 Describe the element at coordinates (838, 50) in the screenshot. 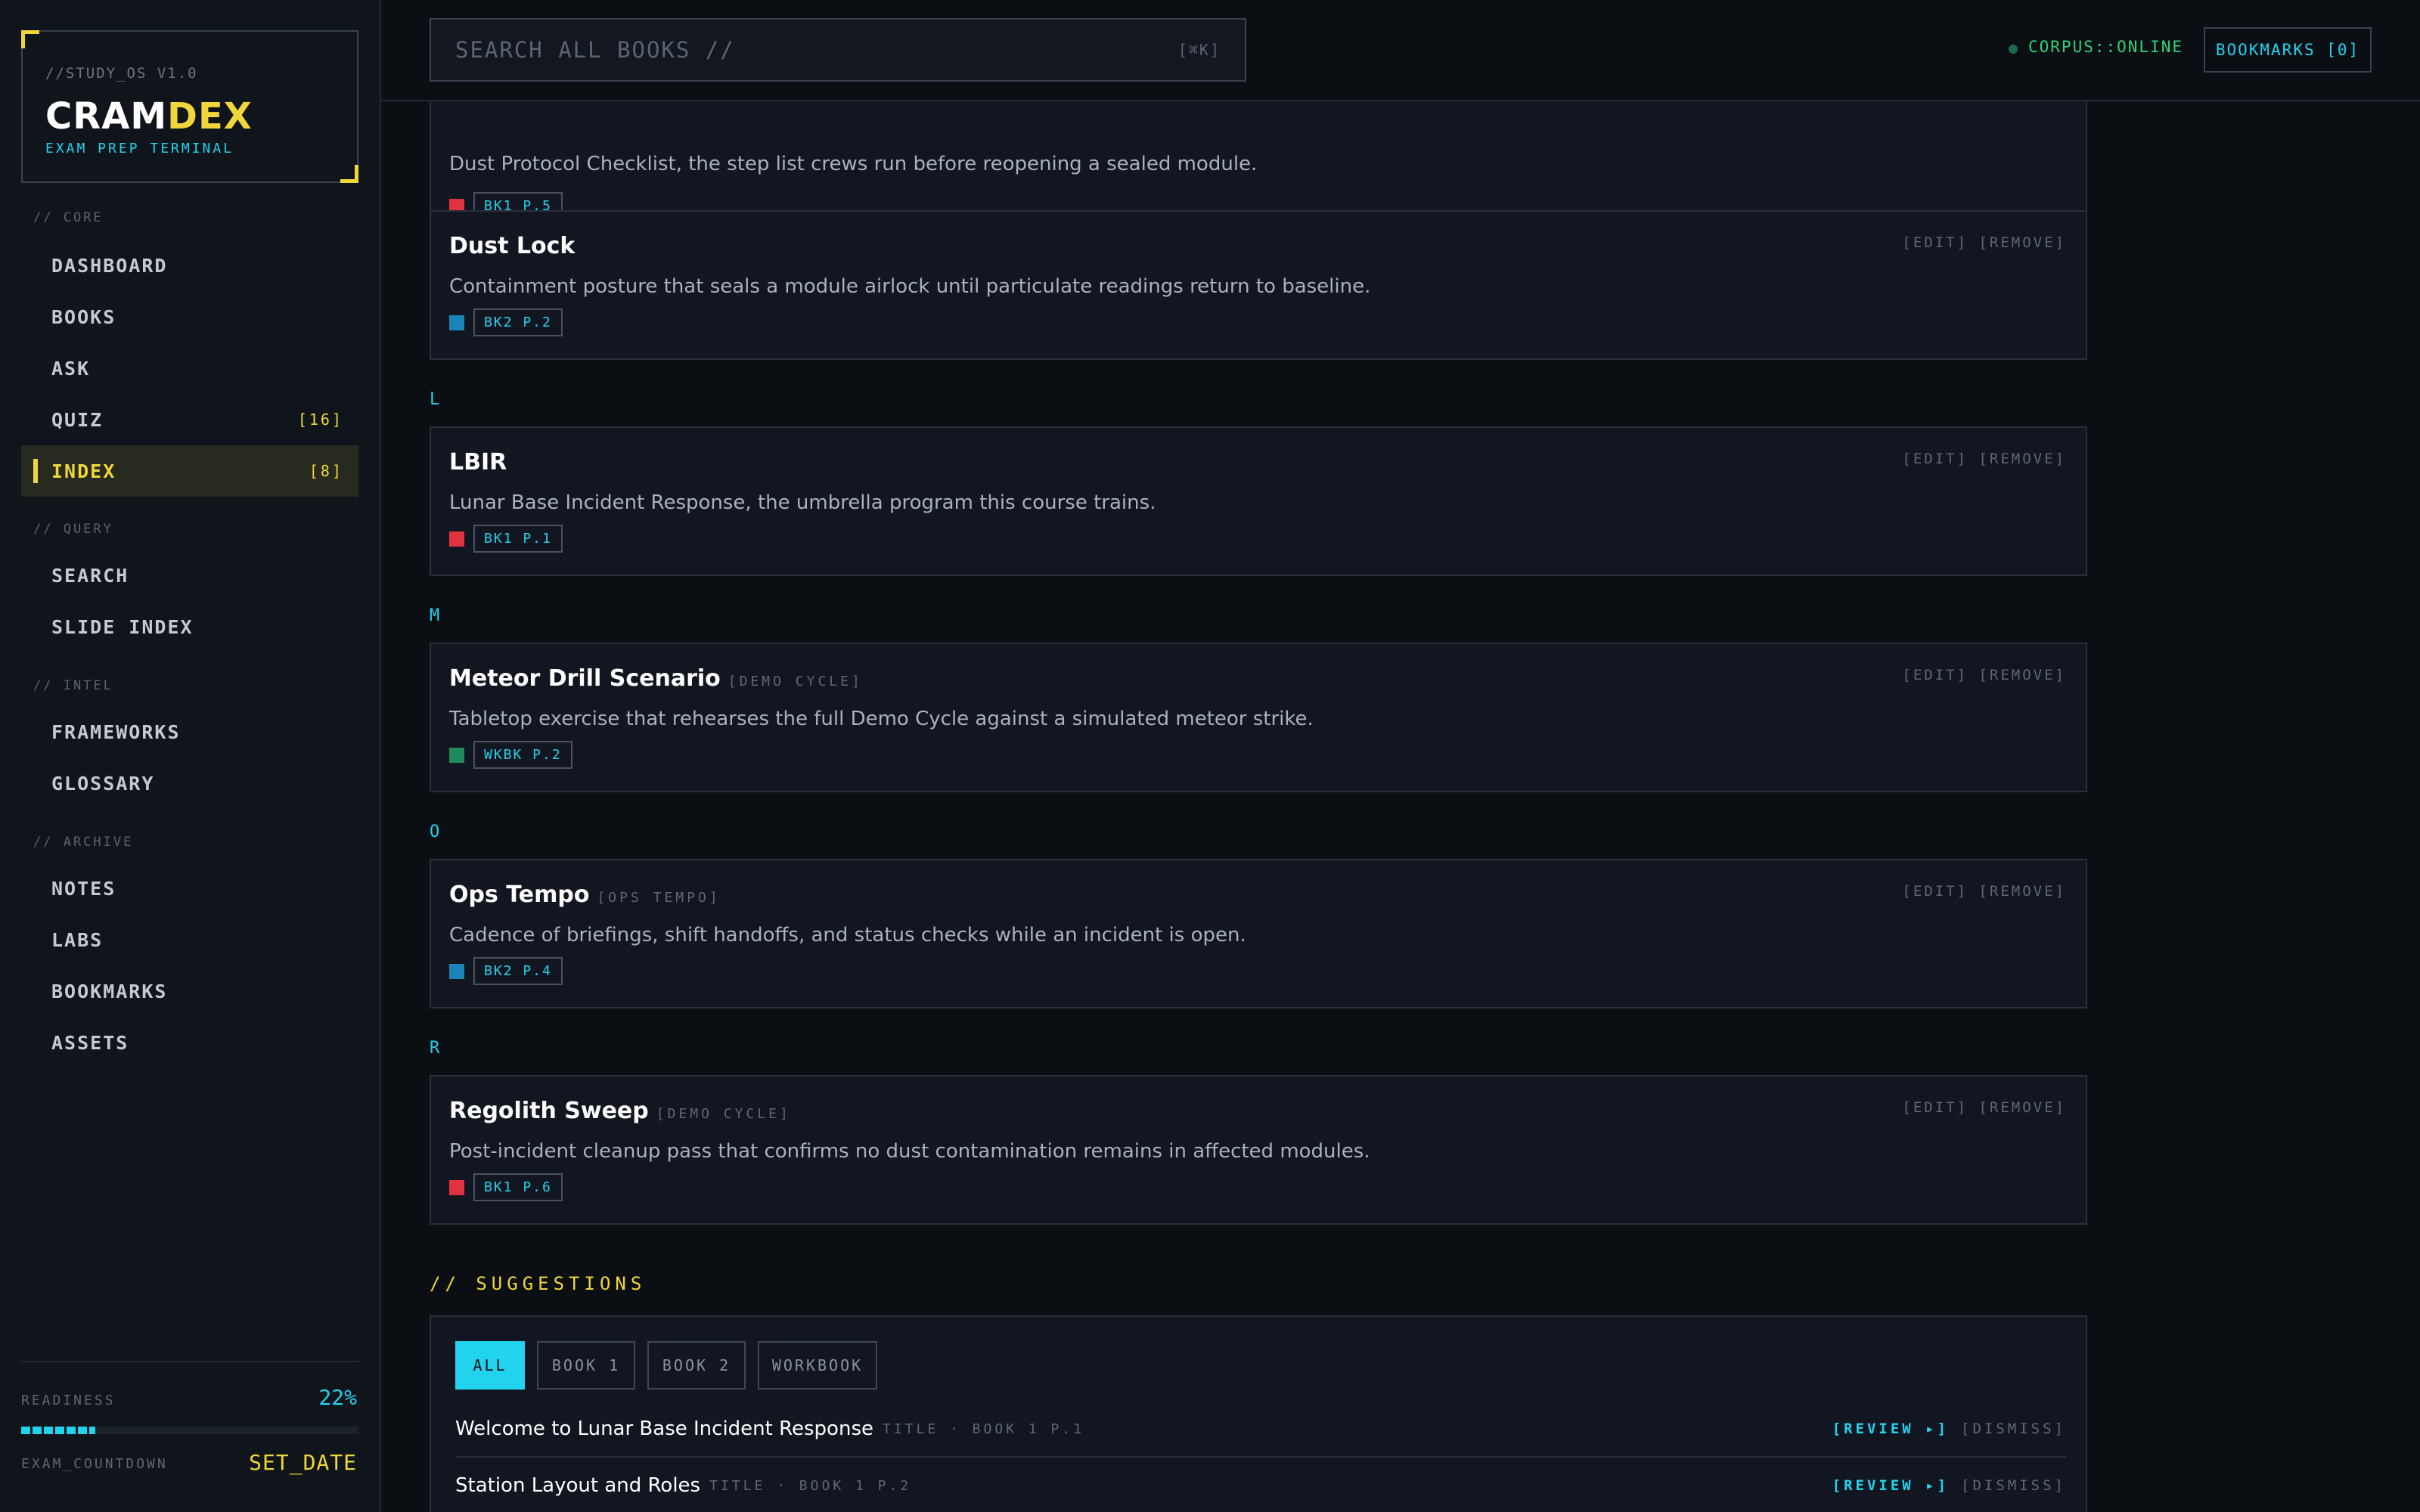

I see `search-input: SEARCH ALL BOOKS // [⌘K]` at that location.